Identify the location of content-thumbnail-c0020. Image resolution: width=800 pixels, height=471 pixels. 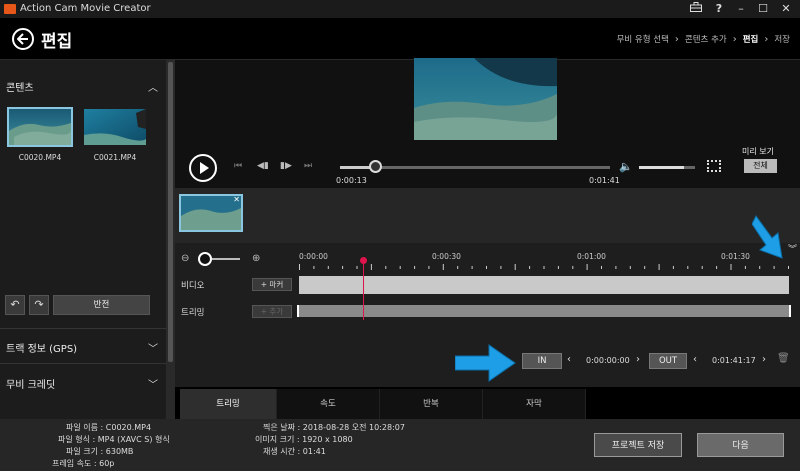
(40, 127).